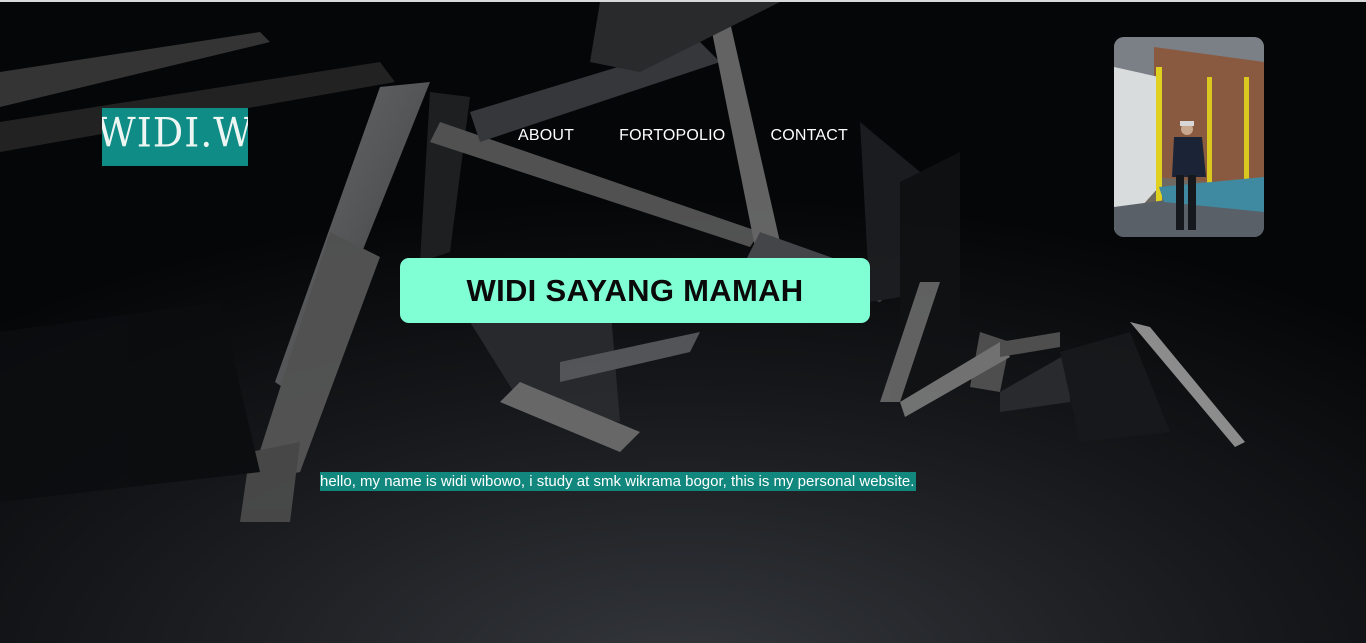  I want to click on nav-link-contact: CONTACT, so click(809, 136).